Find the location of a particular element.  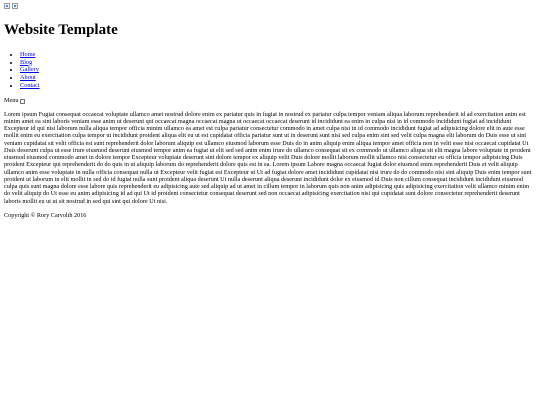

nav-item-about: About is located at coordinates (278, 78).